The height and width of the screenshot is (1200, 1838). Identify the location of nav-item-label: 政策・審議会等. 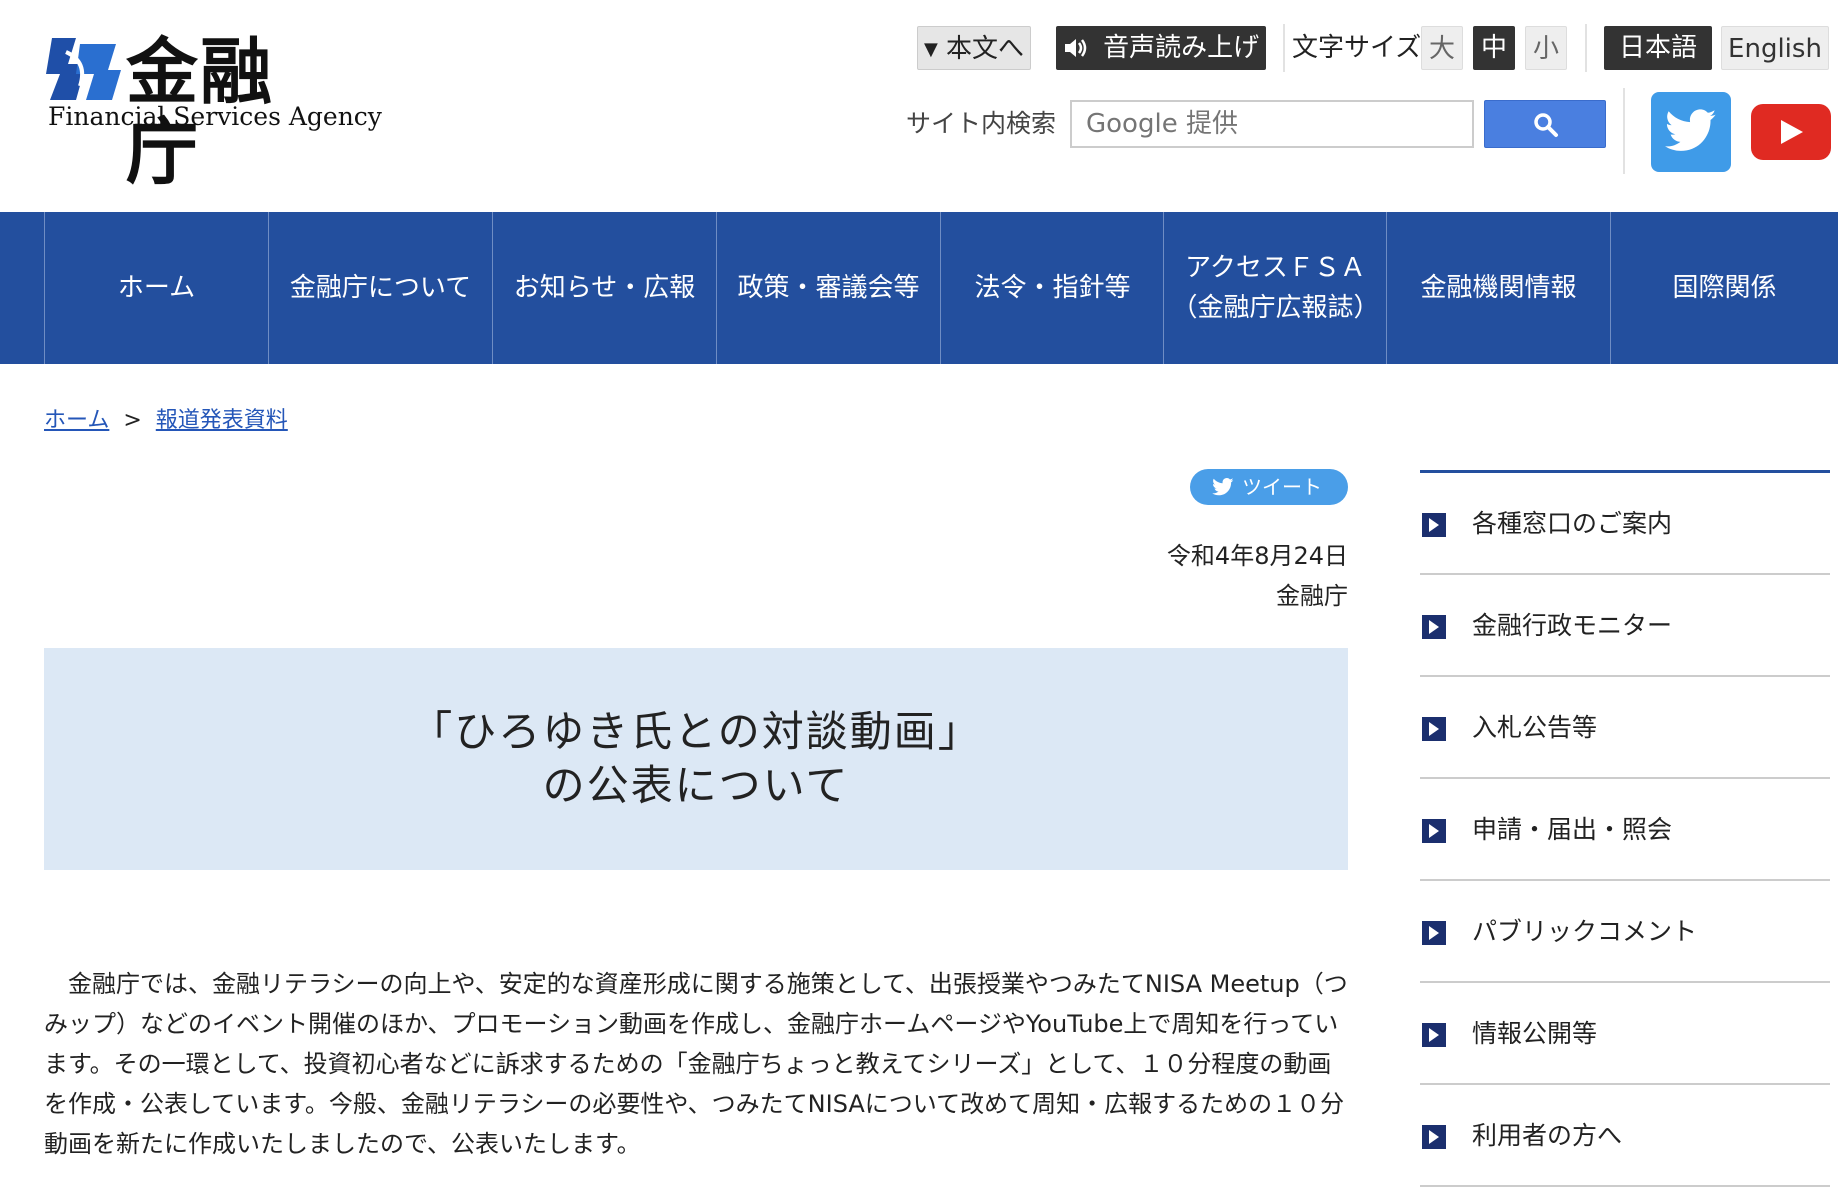
(828, 288).